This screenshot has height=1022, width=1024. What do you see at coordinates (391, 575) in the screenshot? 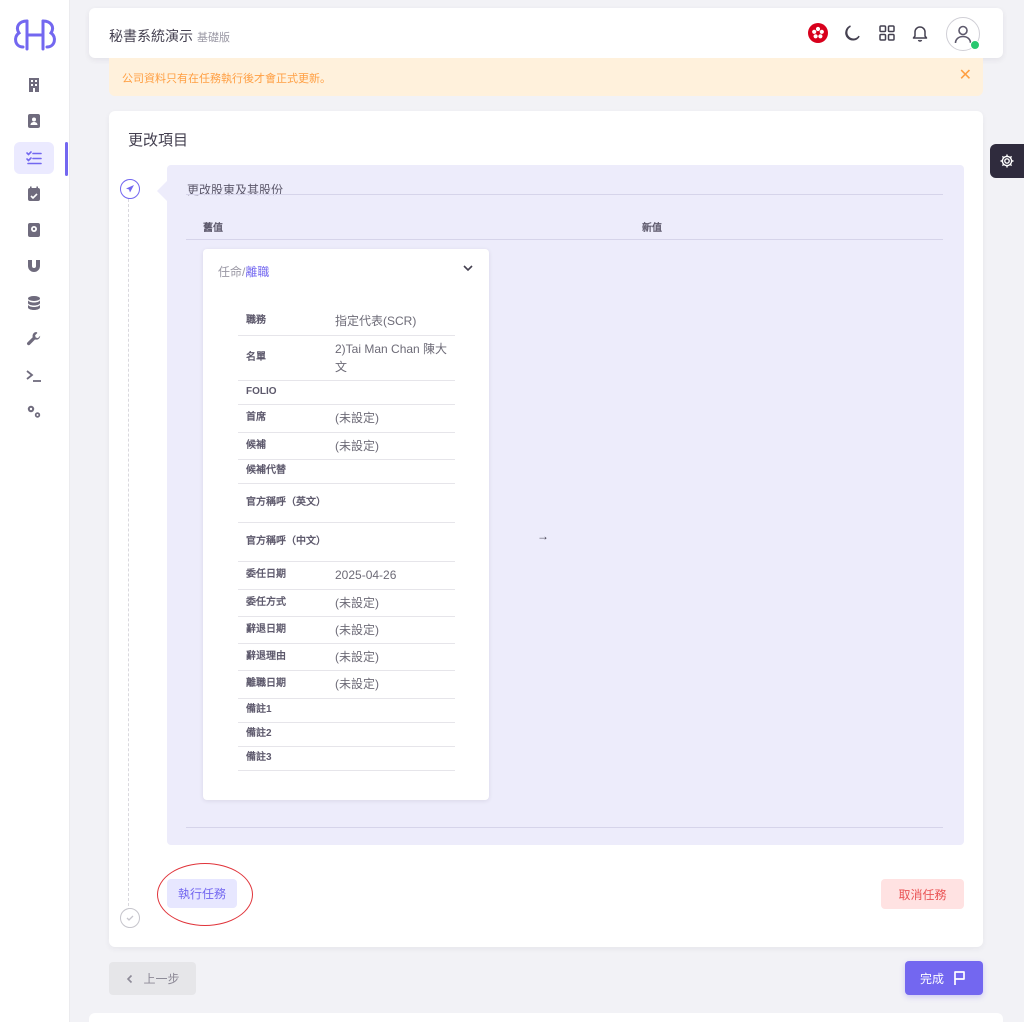
I see `detail-value: 2025-04-26` at bounding box center [391, 575].